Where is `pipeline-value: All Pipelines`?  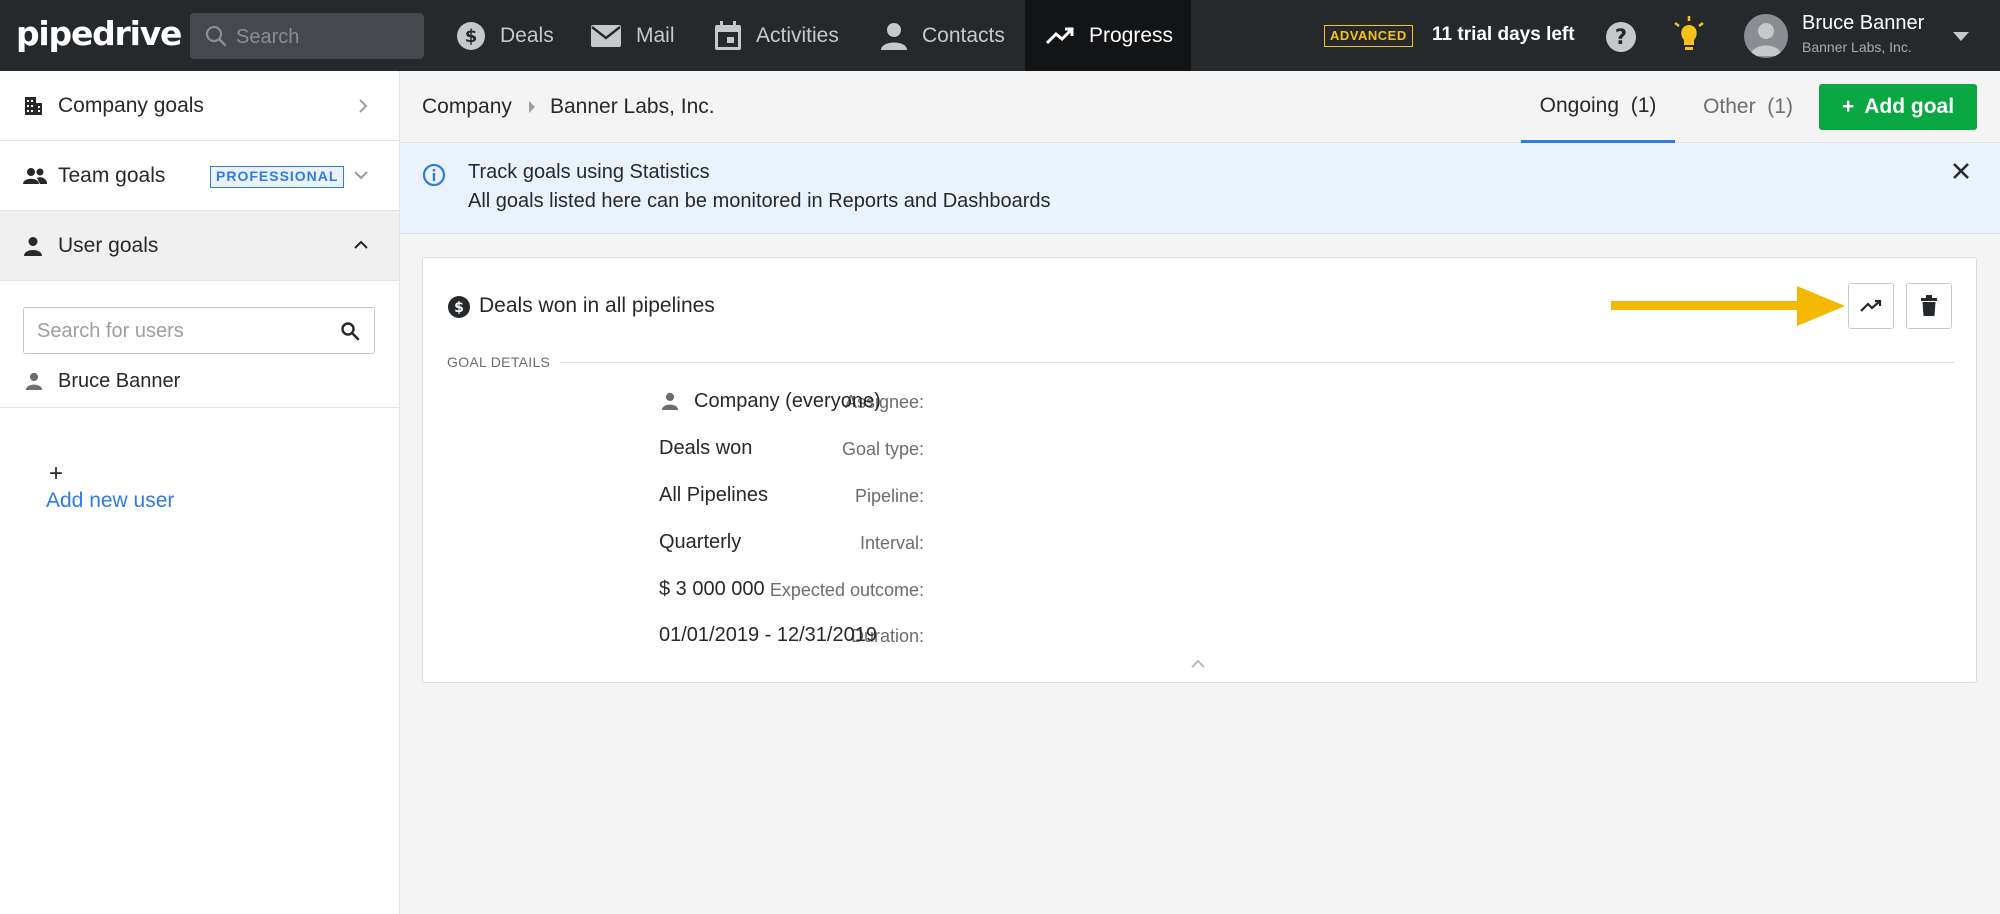 pipeline-value: All Pipelines is located at coordinates (713, 495).